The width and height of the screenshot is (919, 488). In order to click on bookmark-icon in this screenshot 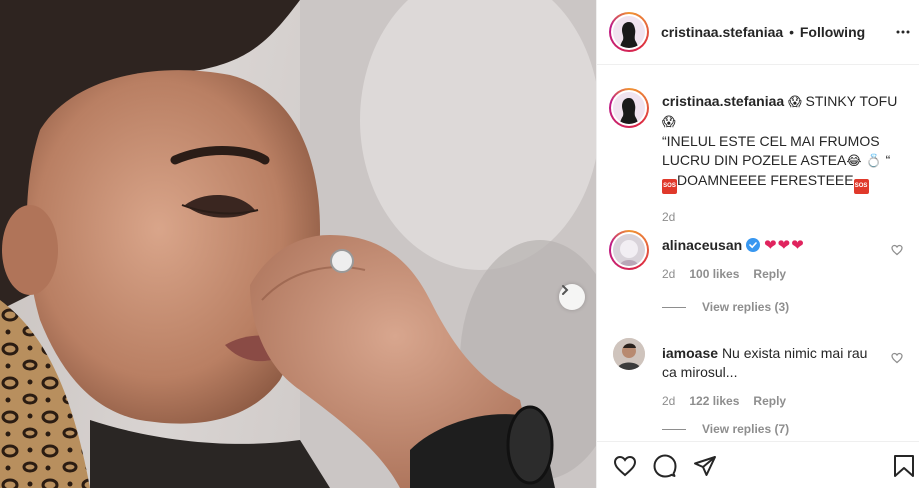, I will do `click(904, 466)`.